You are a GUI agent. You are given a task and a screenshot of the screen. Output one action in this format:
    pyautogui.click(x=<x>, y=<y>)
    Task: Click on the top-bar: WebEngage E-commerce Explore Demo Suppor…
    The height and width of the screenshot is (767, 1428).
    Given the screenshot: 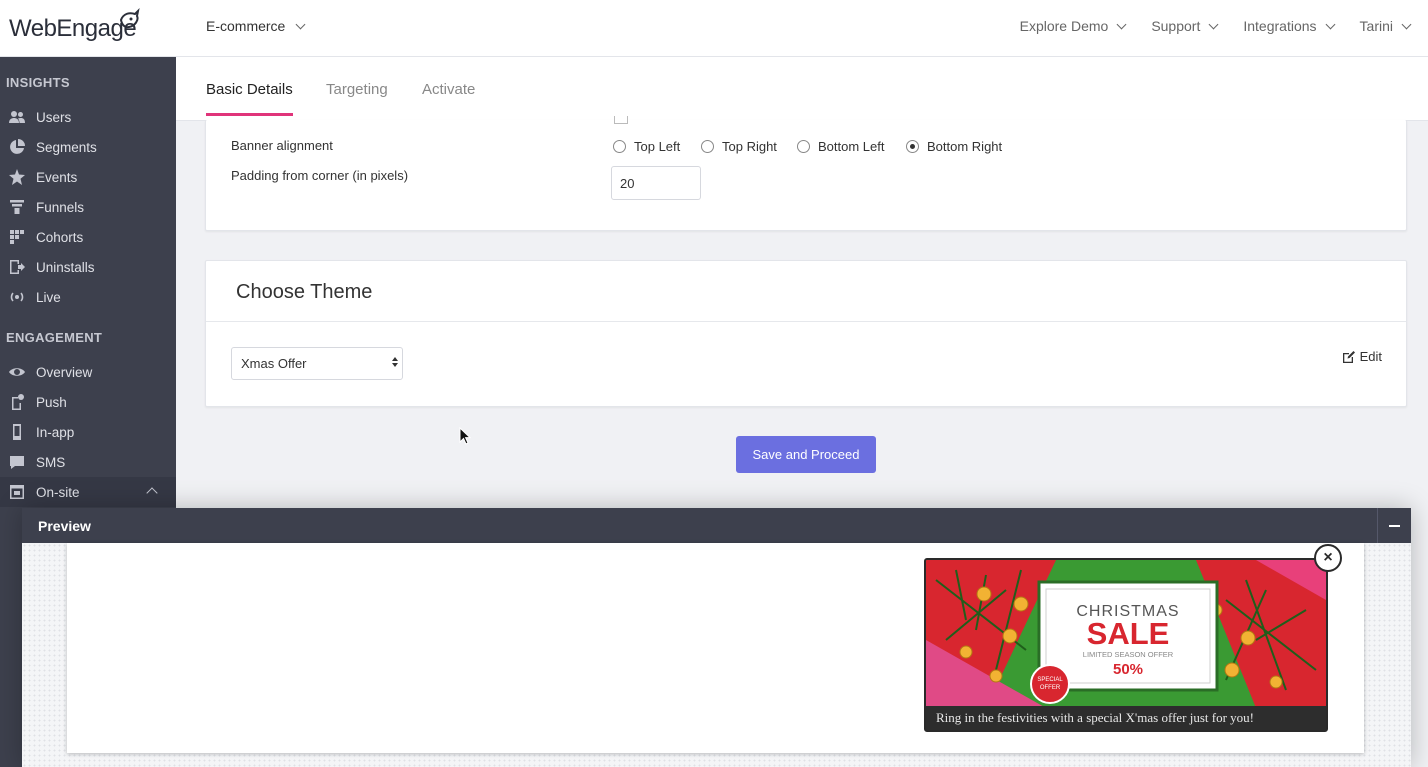 What is the action you would take?
    pyautogui.click(x=714, y=28)
    